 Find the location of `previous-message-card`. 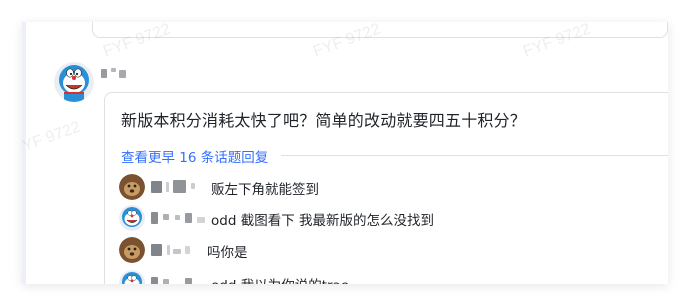

previous-message-card is located at coordinates (380, 30).